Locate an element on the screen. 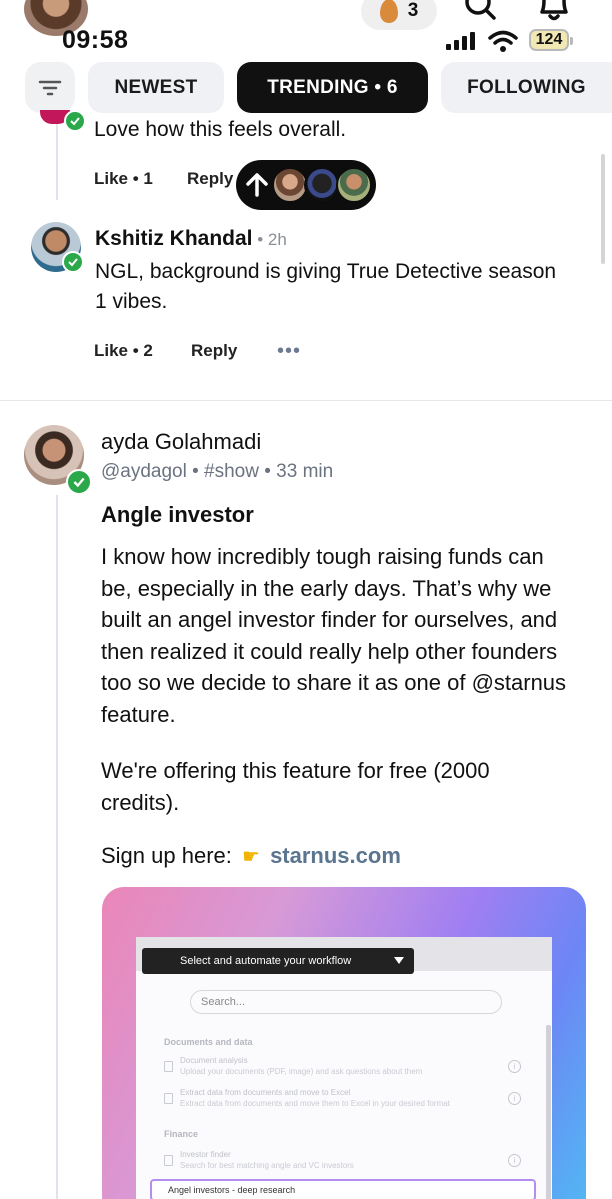 Image resolution: width=612 pixels, height=1199 pixels. signup-line: Sign up here: ☛ starnus.com is located at coordinates (251, 855).